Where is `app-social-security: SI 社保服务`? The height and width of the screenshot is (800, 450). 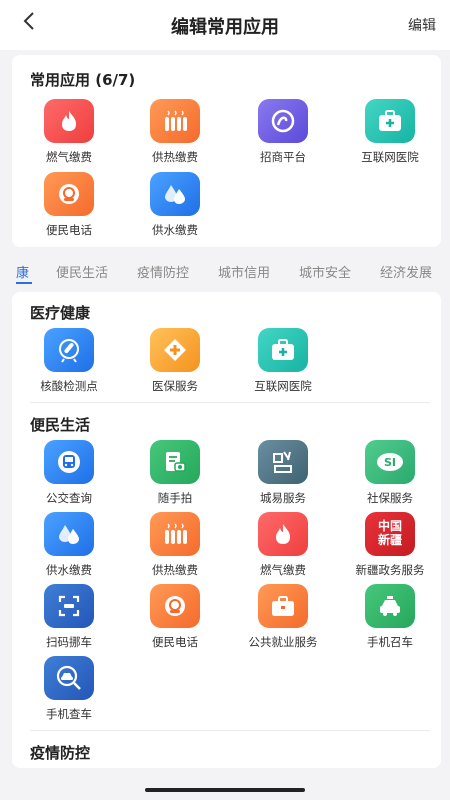
app-social-security: SI 社保服务 is located at coordinates (390, 473).